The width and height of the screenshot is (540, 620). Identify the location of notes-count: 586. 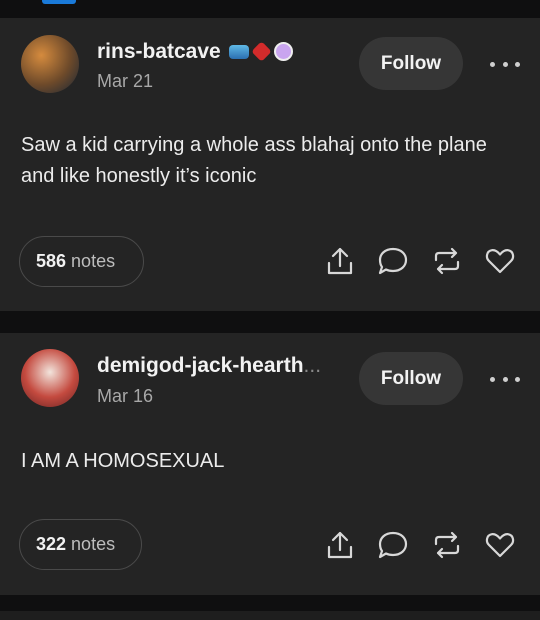
(51, 261).